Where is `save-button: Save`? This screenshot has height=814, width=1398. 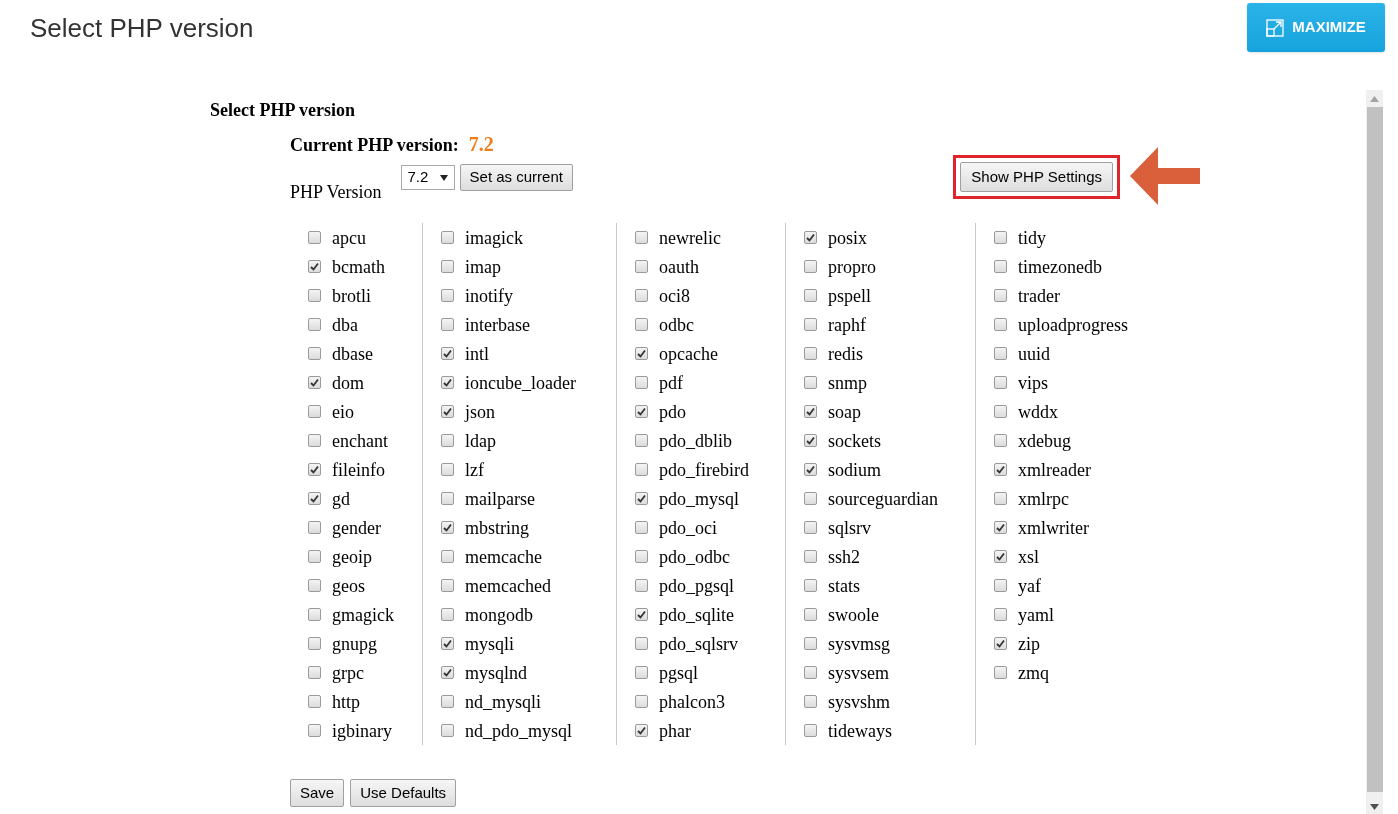 save-button: Save is located at coordinates (317, 793).